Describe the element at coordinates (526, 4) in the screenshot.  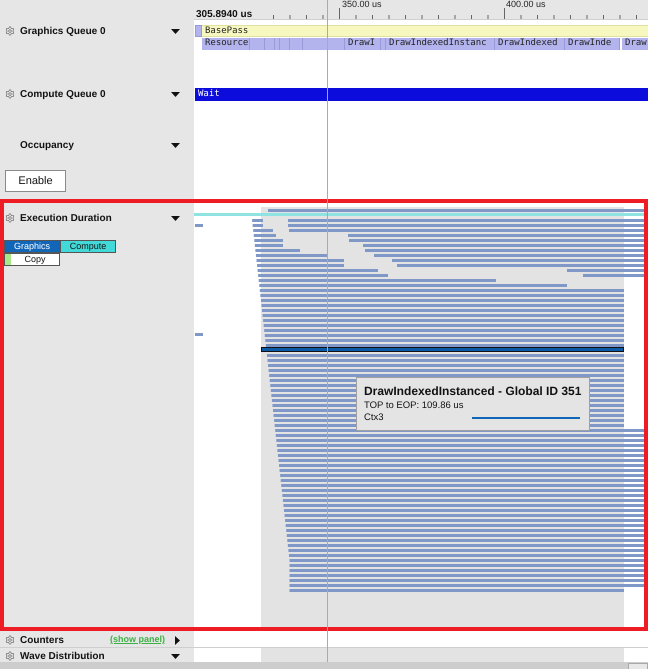
I see `ruler-time-label: 400.00 us` at that location.